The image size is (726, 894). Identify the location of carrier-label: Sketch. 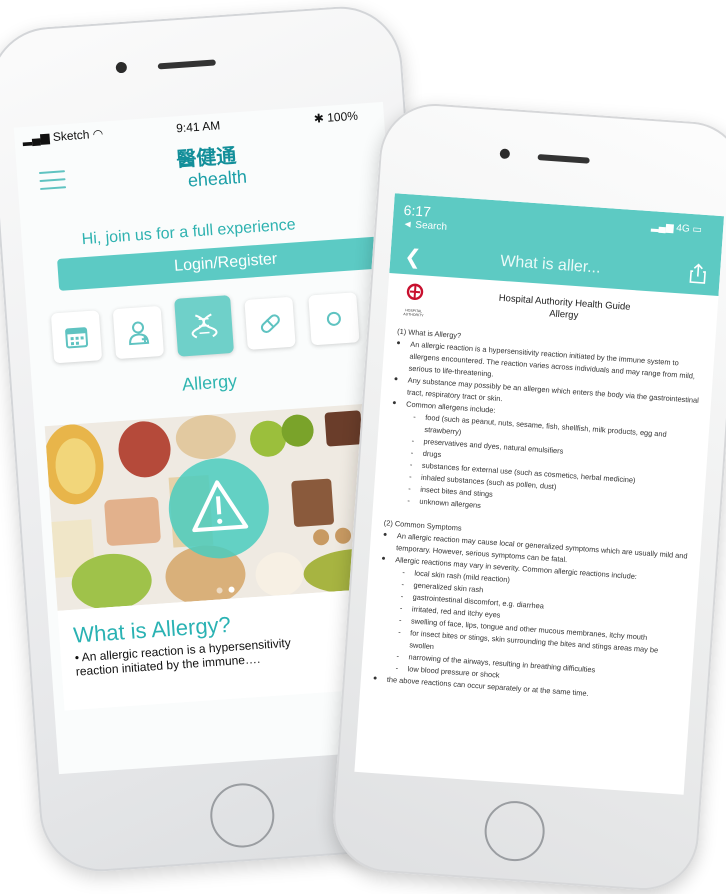
(71, 135).